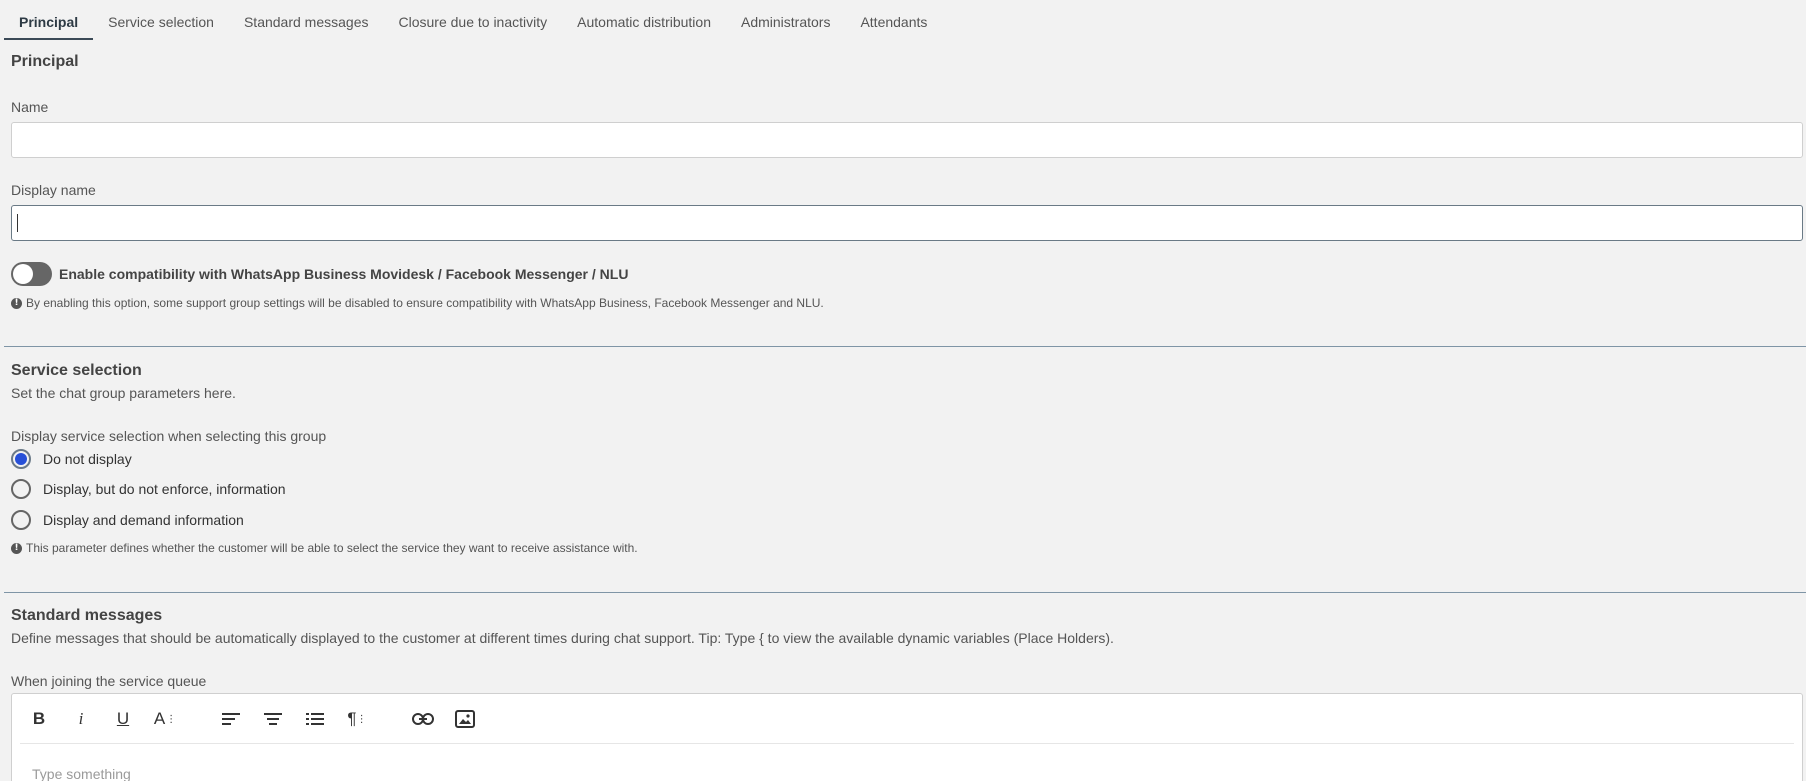  I want to click on align-center-icon, so click(273, 719).